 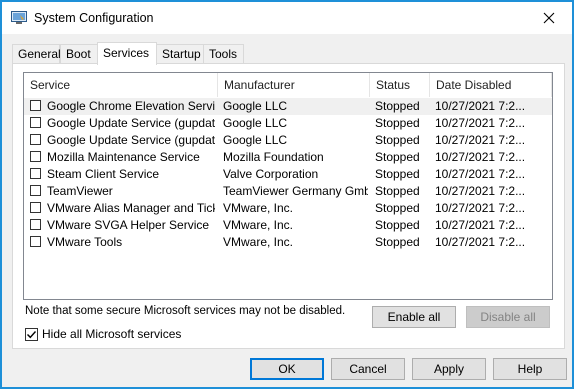 I want to click on msconfig-app-icon, so click(x=19, y=18).